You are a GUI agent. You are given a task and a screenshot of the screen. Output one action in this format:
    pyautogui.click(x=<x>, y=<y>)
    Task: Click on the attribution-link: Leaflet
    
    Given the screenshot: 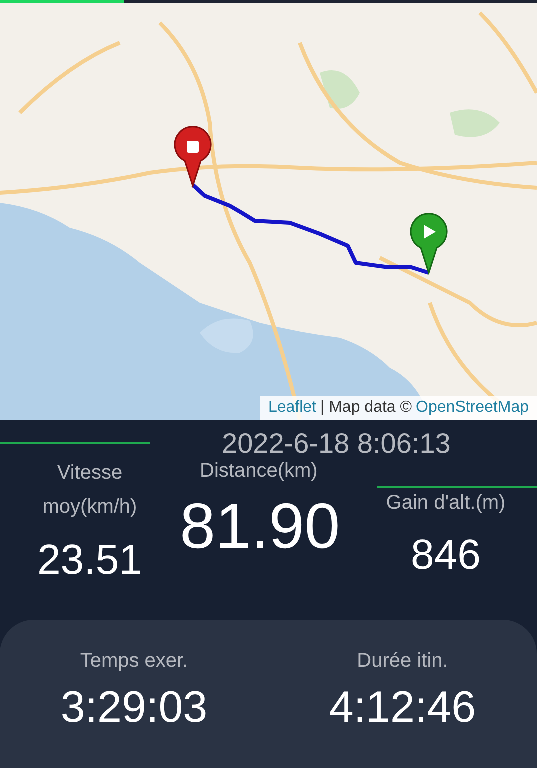 What is the action you would take?
    pyautogui.click(x=292, y=408)
    